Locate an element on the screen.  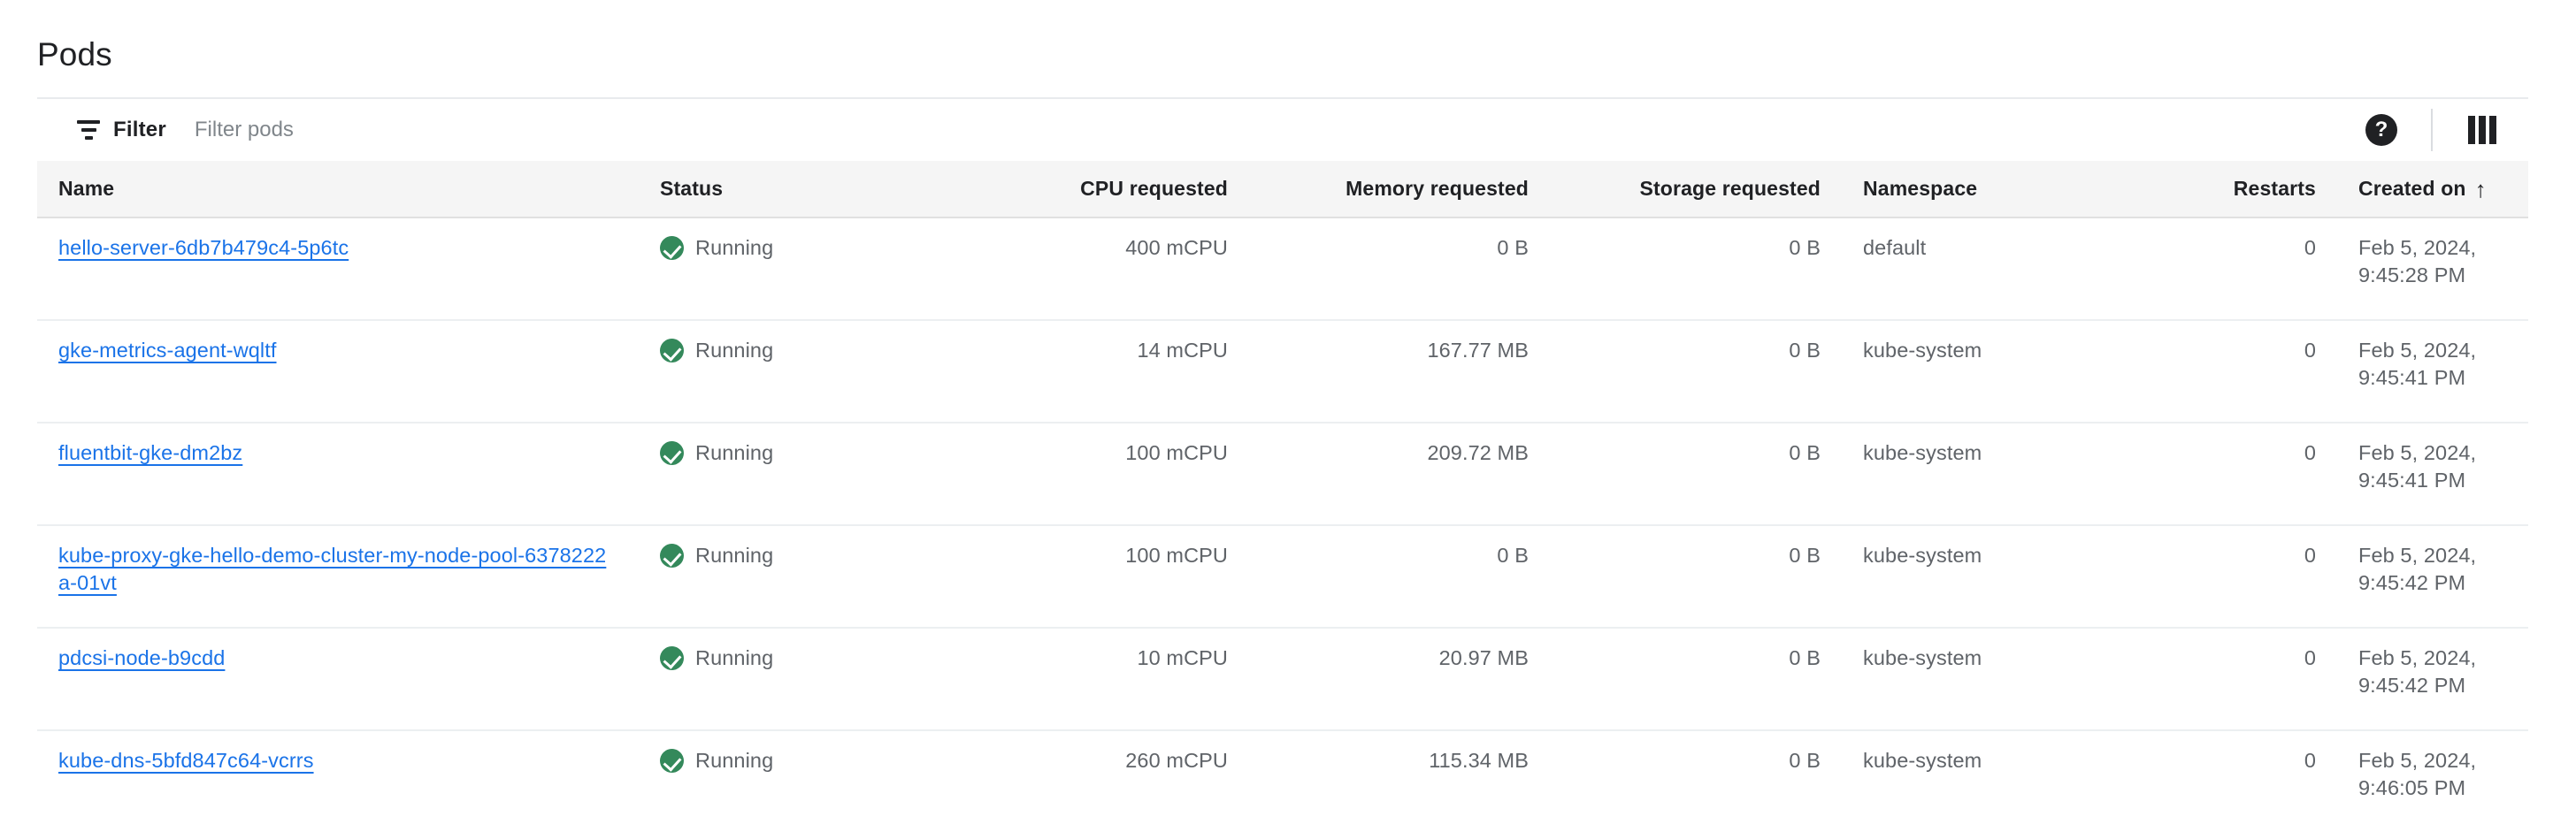
filter-input is located at coordinates (592, 130).